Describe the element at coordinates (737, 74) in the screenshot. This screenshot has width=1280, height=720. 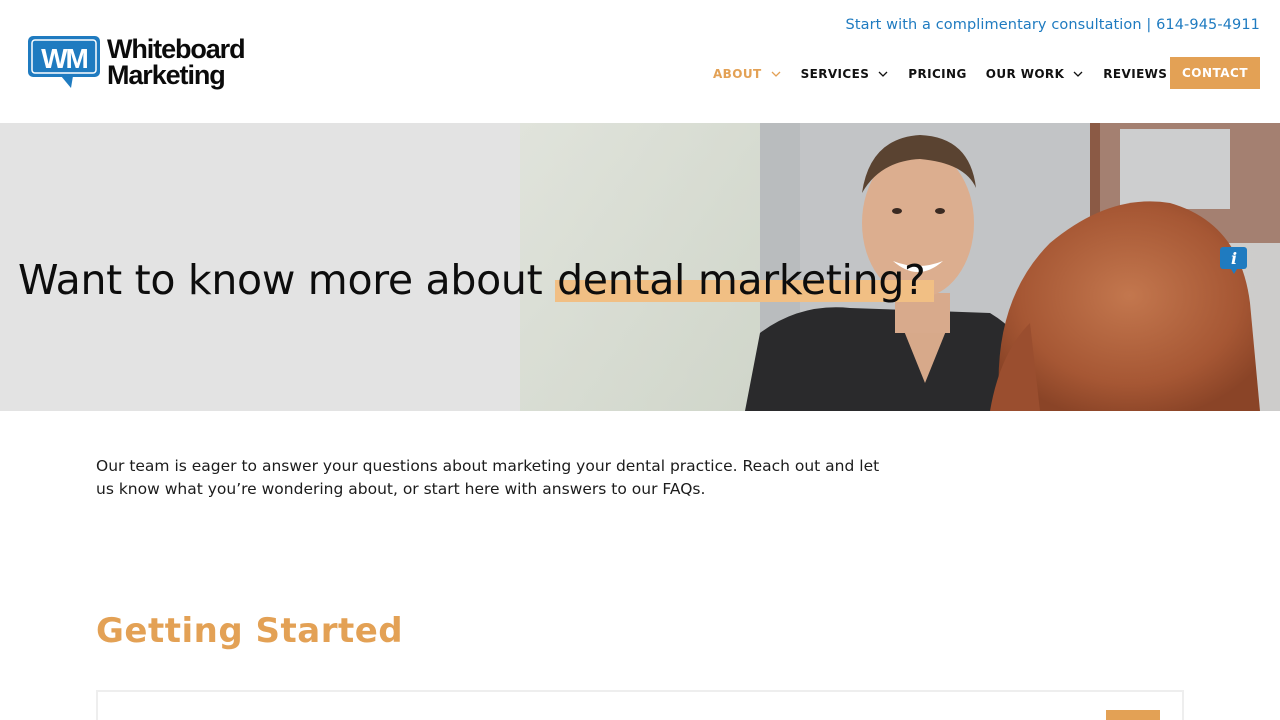
I see `nav-label-about: ABOUT` at that location.